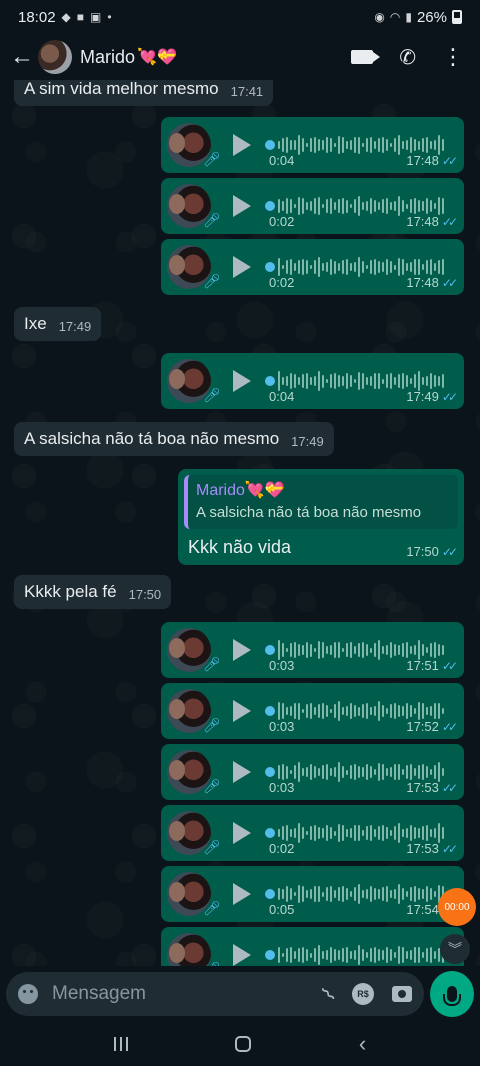 This screenshot has height=1066, width=480. I want to click on quoted-message: Marido💘💝 A salsicha não tá boa não mesmo, so click(321, 502).